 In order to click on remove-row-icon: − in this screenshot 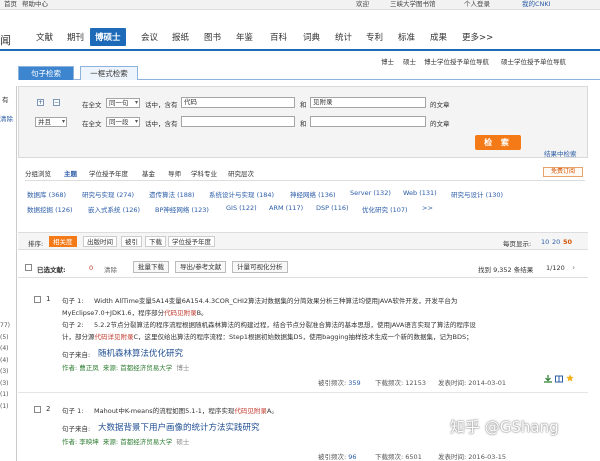, I will do `click(56, 102)`.